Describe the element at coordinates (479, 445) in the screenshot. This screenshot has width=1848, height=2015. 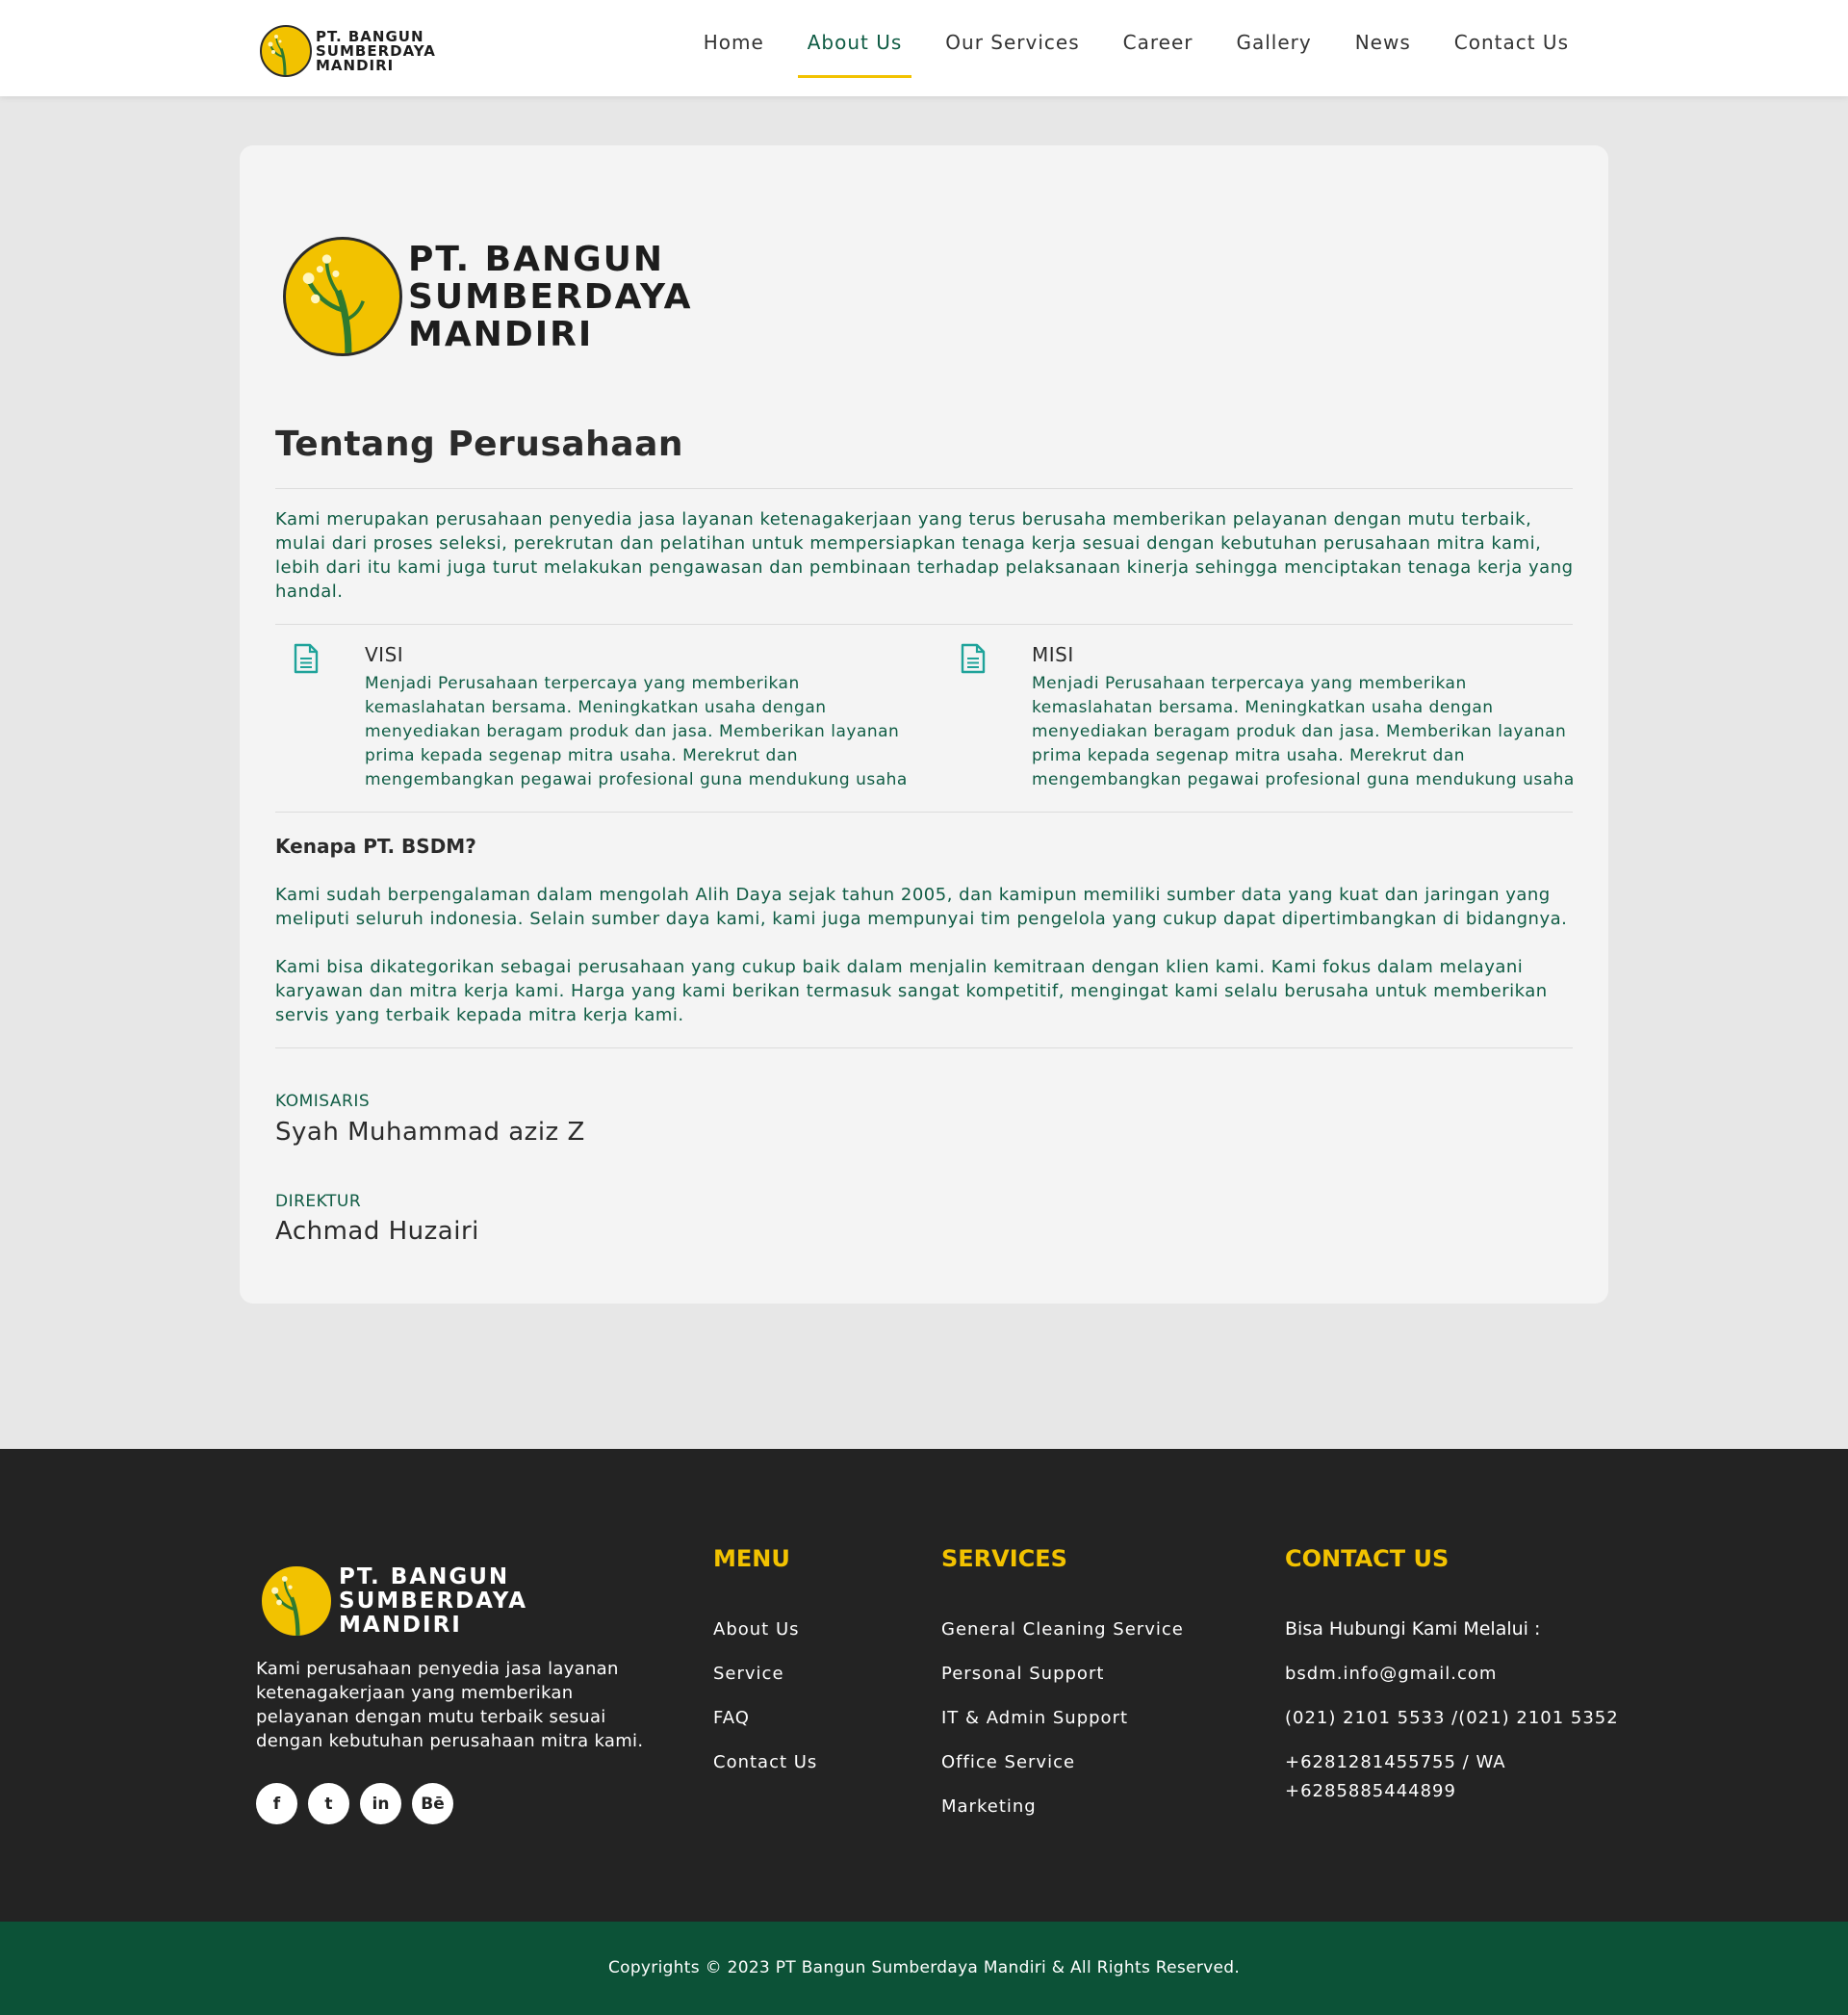
I see `page-title: Tentang Perusahaan` at that location.